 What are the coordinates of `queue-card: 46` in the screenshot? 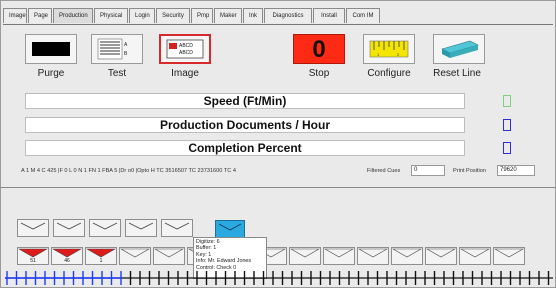 It's located at (67, 256).